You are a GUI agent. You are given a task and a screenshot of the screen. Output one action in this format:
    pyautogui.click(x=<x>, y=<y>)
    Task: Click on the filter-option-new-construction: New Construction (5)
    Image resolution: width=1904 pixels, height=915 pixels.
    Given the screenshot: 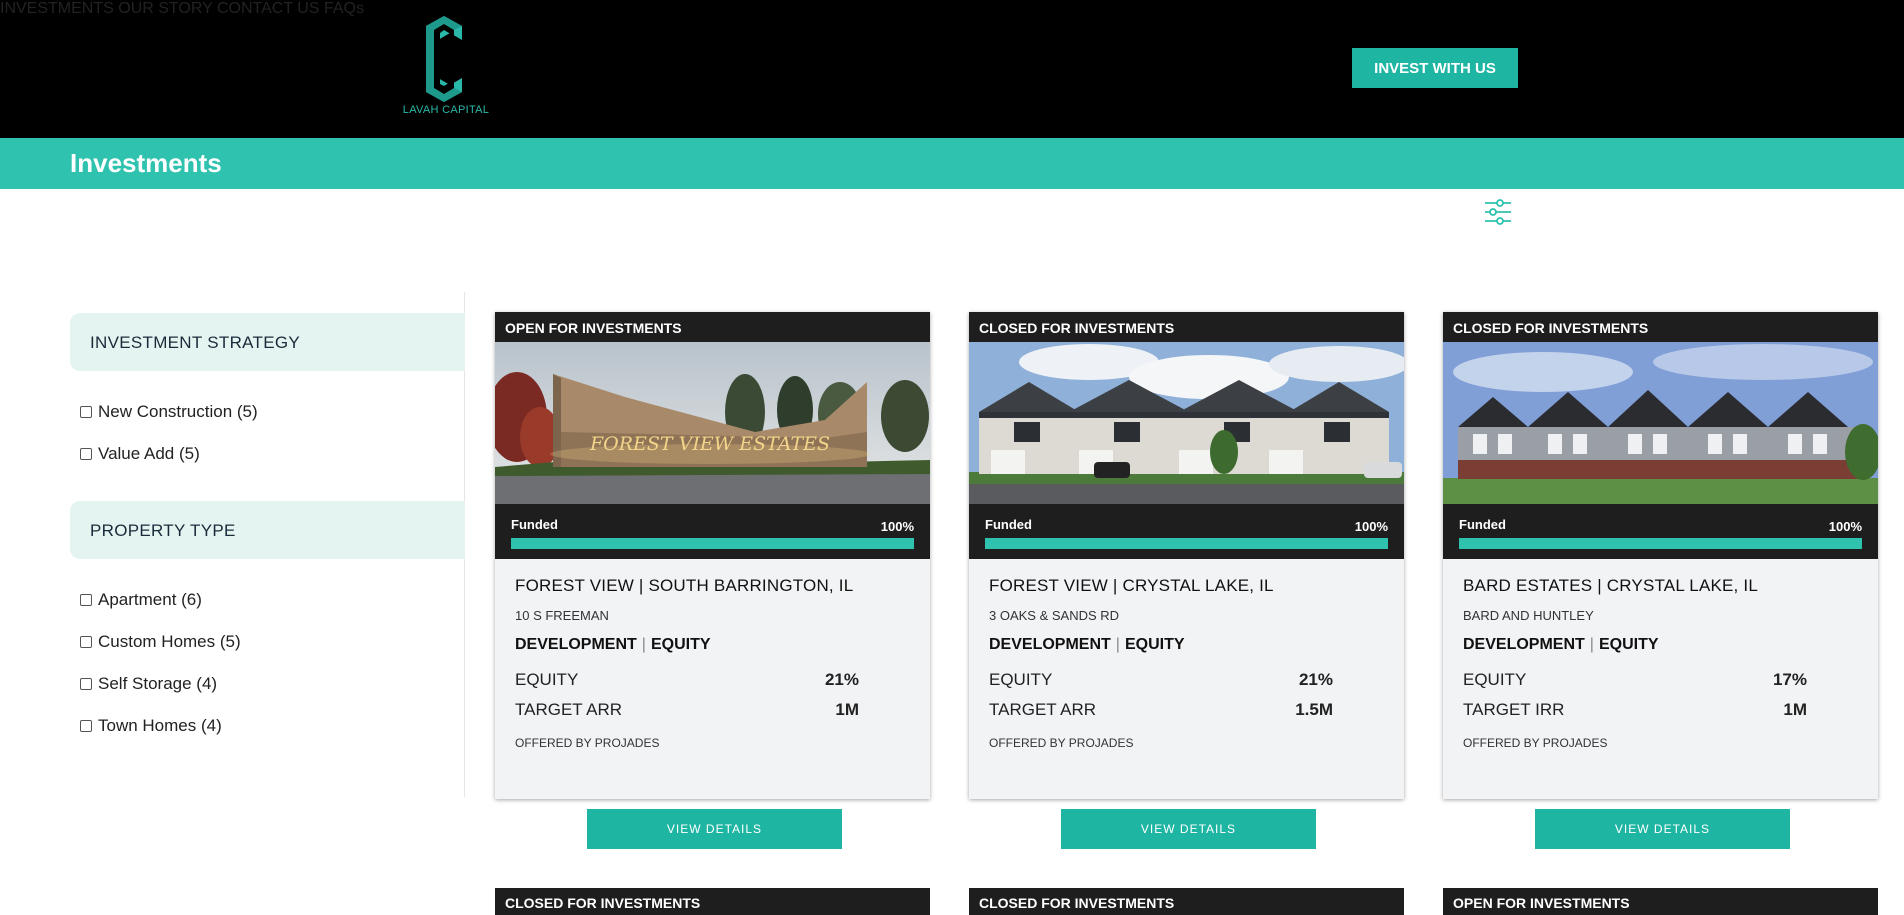 What is the action you would take?
    pyautogui.click(x=169, y=412)
    